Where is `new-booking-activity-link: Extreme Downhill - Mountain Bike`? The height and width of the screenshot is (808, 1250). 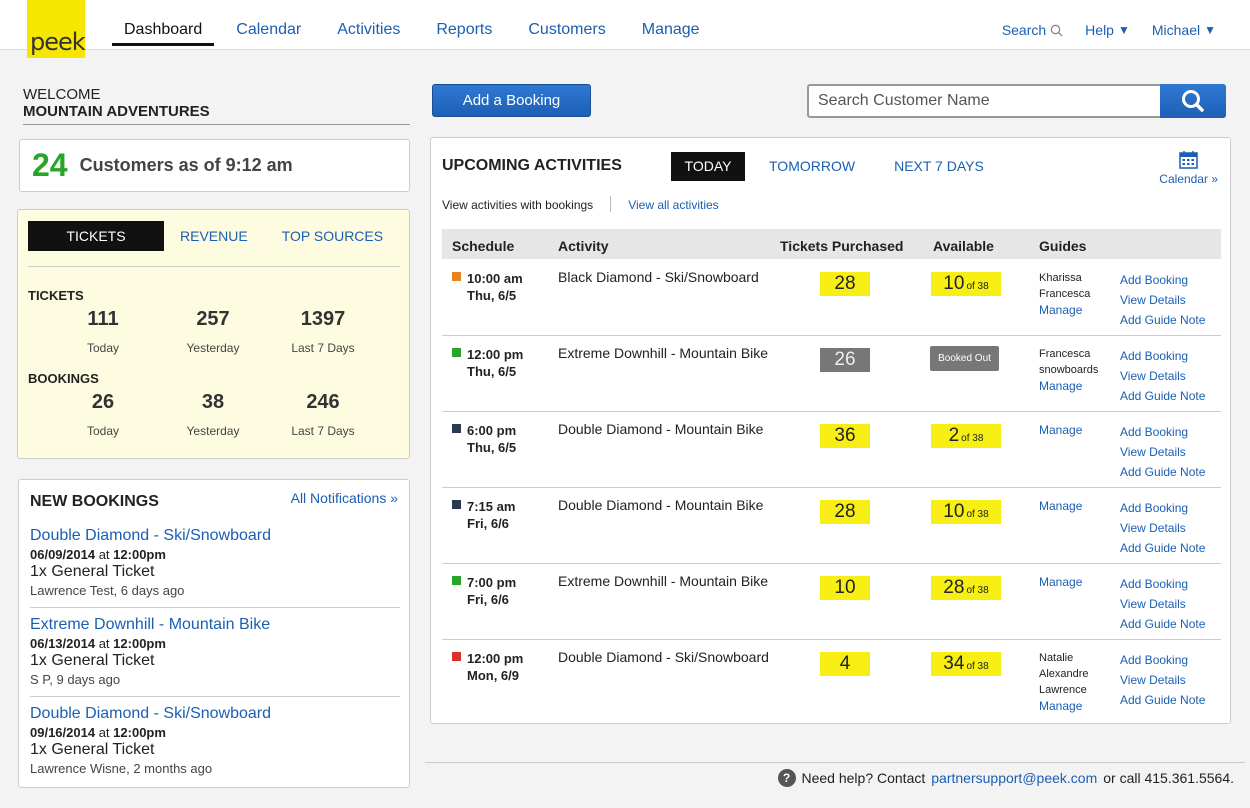
new-booking-activity-link: Extreme Downhill - Mountain Bike is located at coordinates (215, 625).